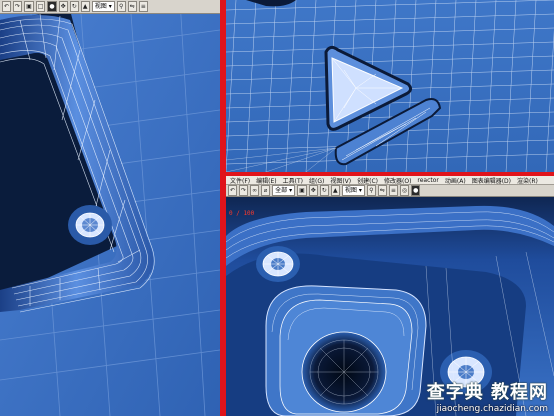 This screenshot has width=554, height=416. Describe the element at coordinates (255, 190) in the screenshot. I see `link-icon: ∞` at that location.